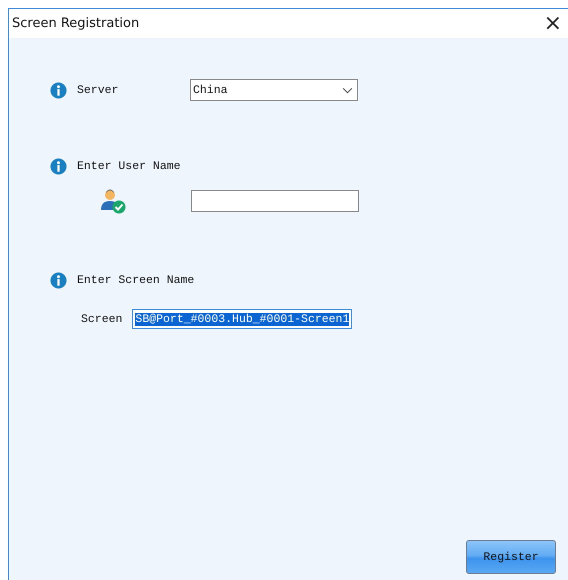  What do you see at coordinates (511, 557) in the screenshot?
I see `register-button: Register` at bounding box center [511, 557].